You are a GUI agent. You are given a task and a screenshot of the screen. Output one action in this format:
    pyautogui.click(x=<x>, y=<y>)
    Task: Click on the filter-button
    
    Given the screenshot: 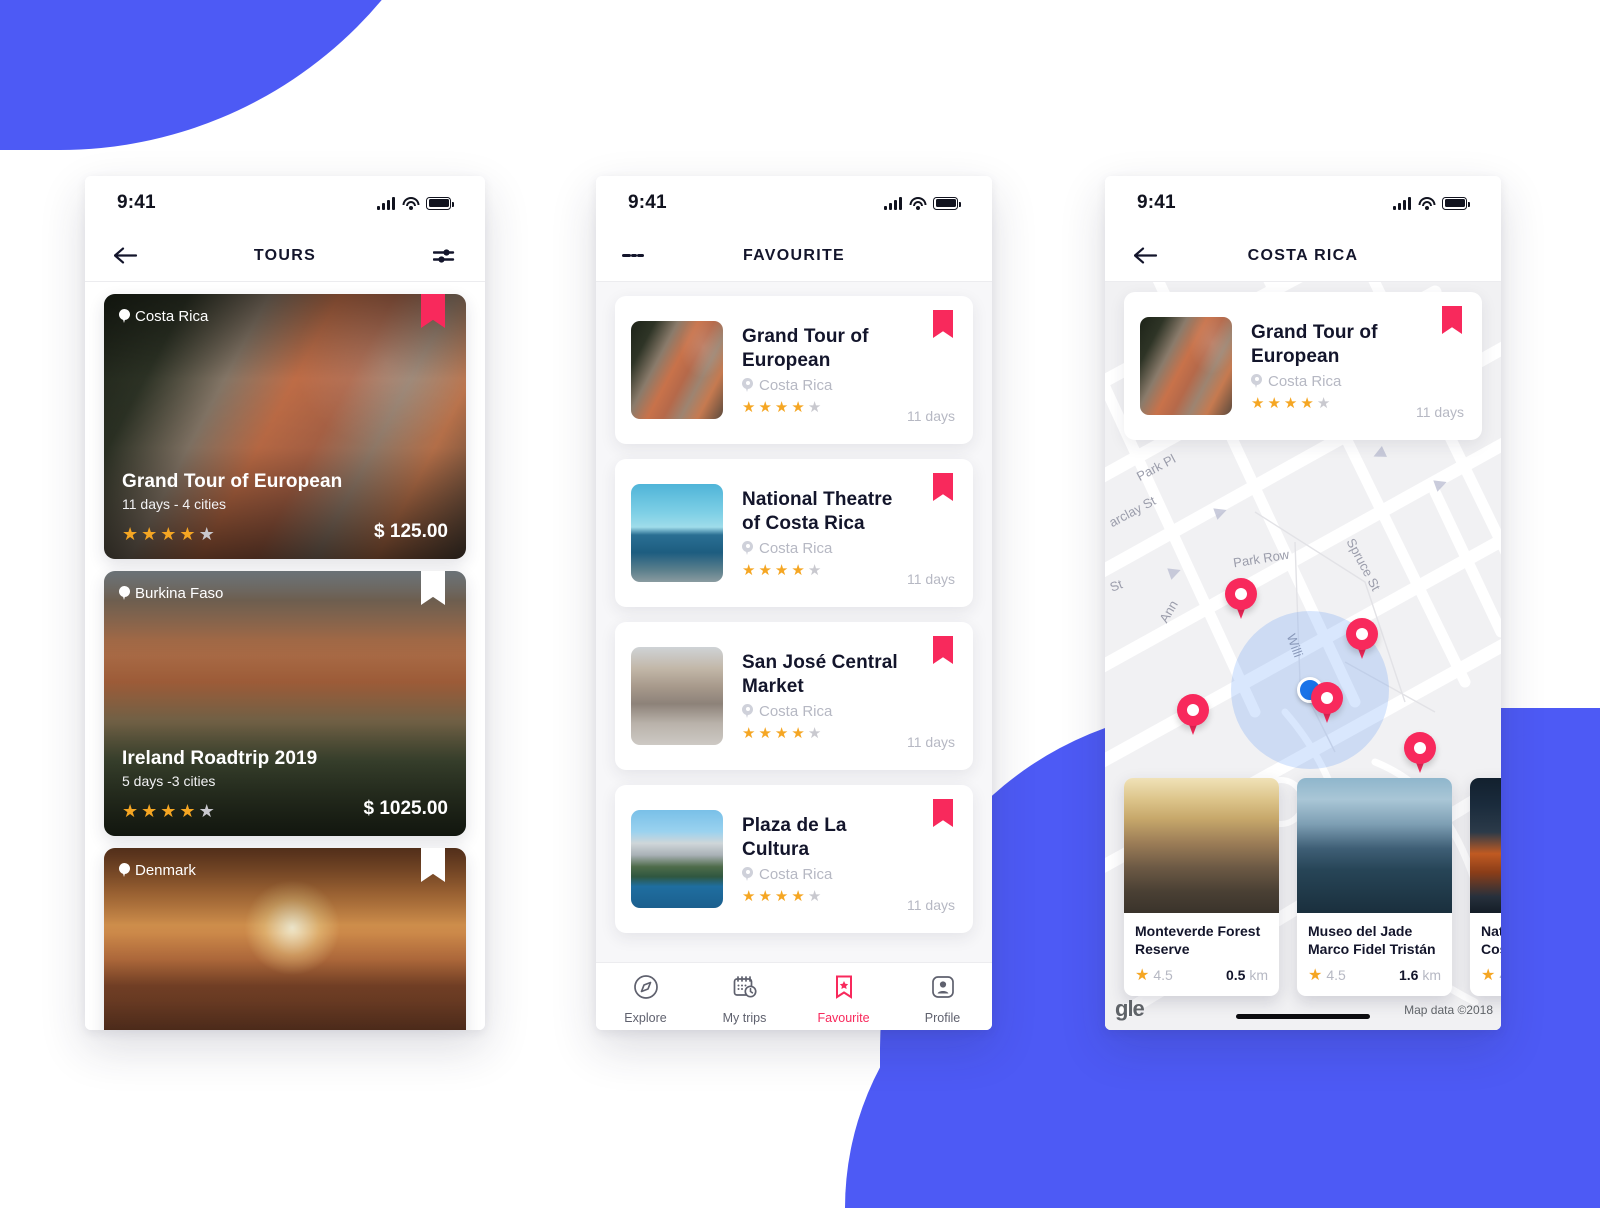 What is the action you would take?
    pyautogui.click(x=444, y=256)
    